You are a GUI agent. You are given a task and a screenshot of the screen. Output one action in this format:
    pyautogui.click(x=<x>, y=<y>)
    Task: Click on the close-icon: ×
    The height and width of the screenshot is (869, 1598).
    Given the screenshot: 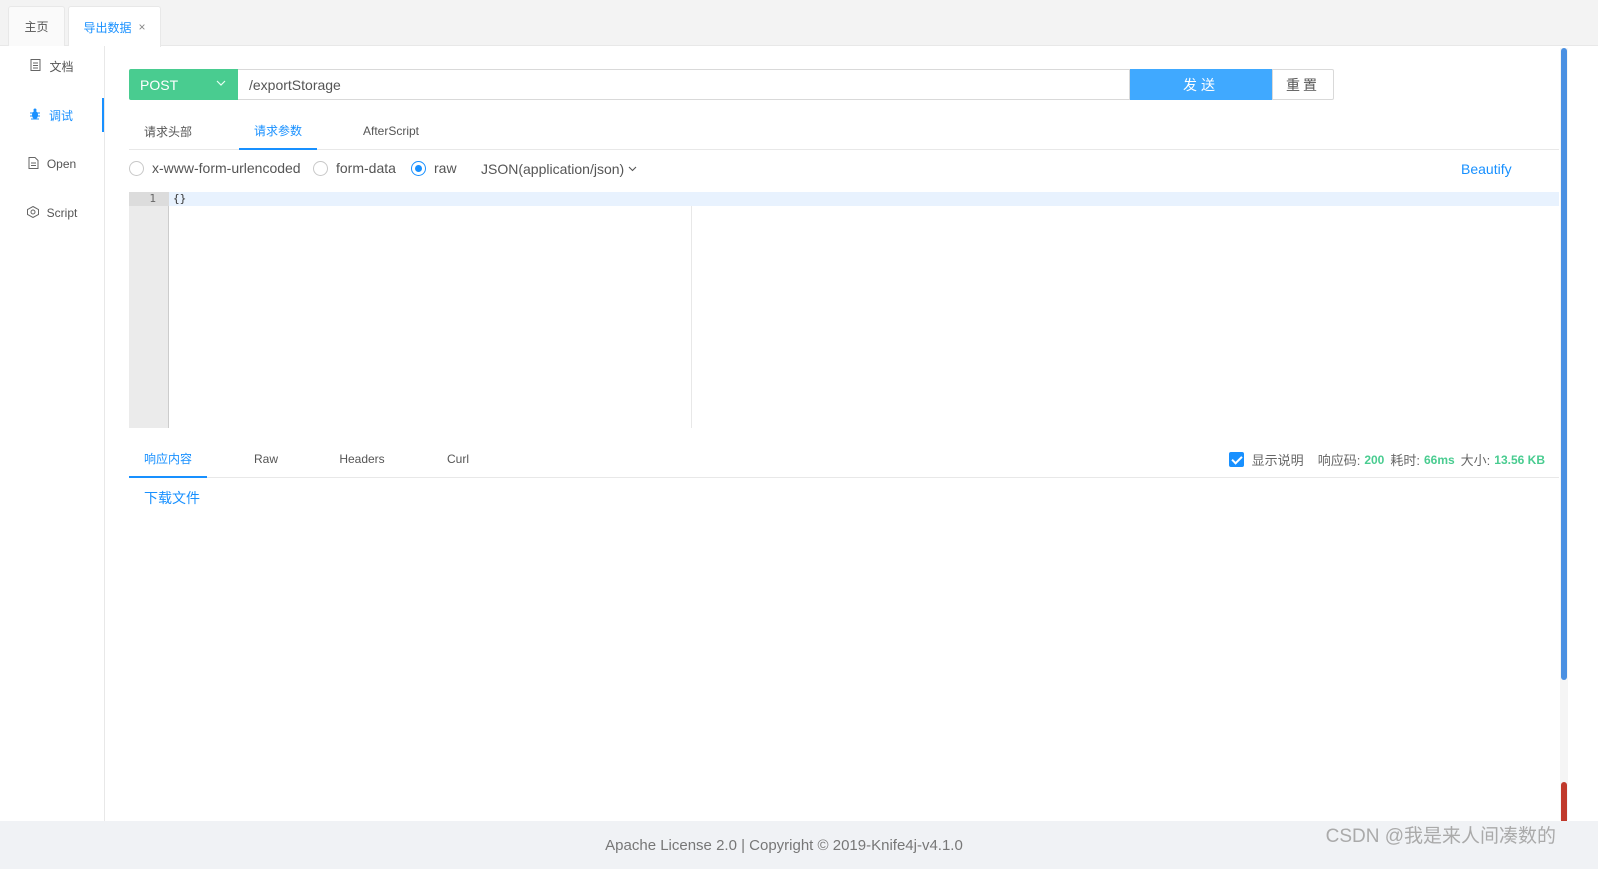 What is the action you would take?
    pyautogui.click(x=142, y=27)
    